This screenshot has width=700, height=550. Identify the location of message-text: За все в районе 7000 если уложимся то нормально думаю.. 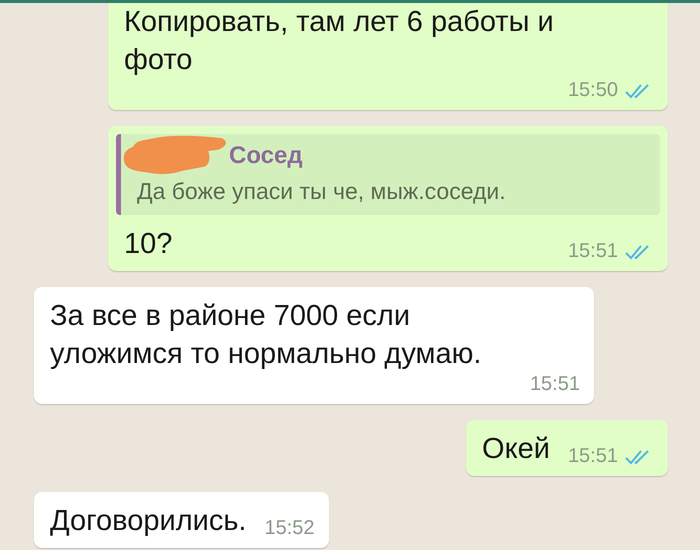
(266, 335).